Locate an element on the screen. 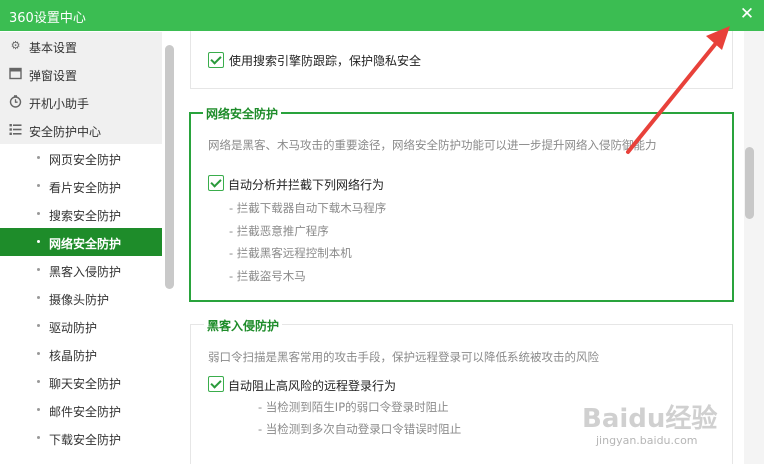 Image resolution: width=764 pixels, height=464 pixels. hacker-rule-item: - 当检测到陌生IP的弱口令登录时阻止 is located at coordinates (353, 407).